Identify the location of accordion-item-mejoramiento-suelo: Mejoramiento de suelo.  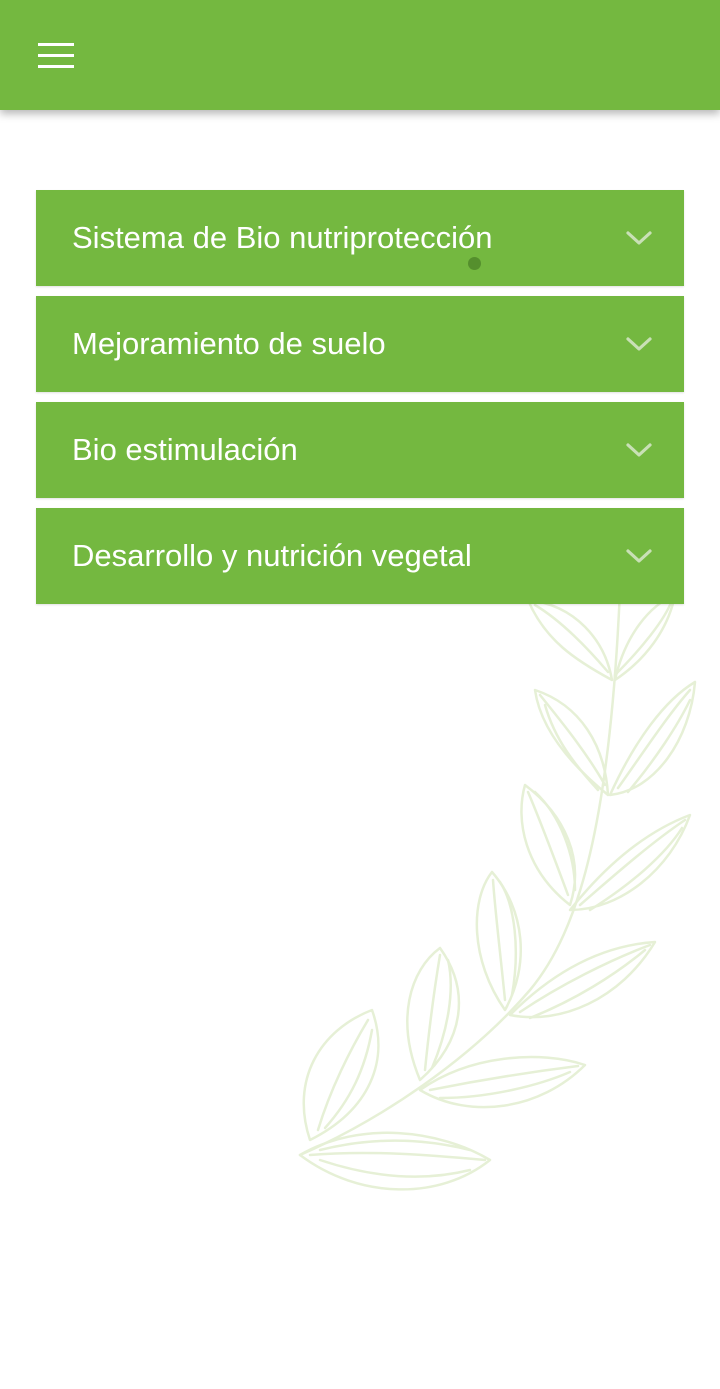
(360, 344).